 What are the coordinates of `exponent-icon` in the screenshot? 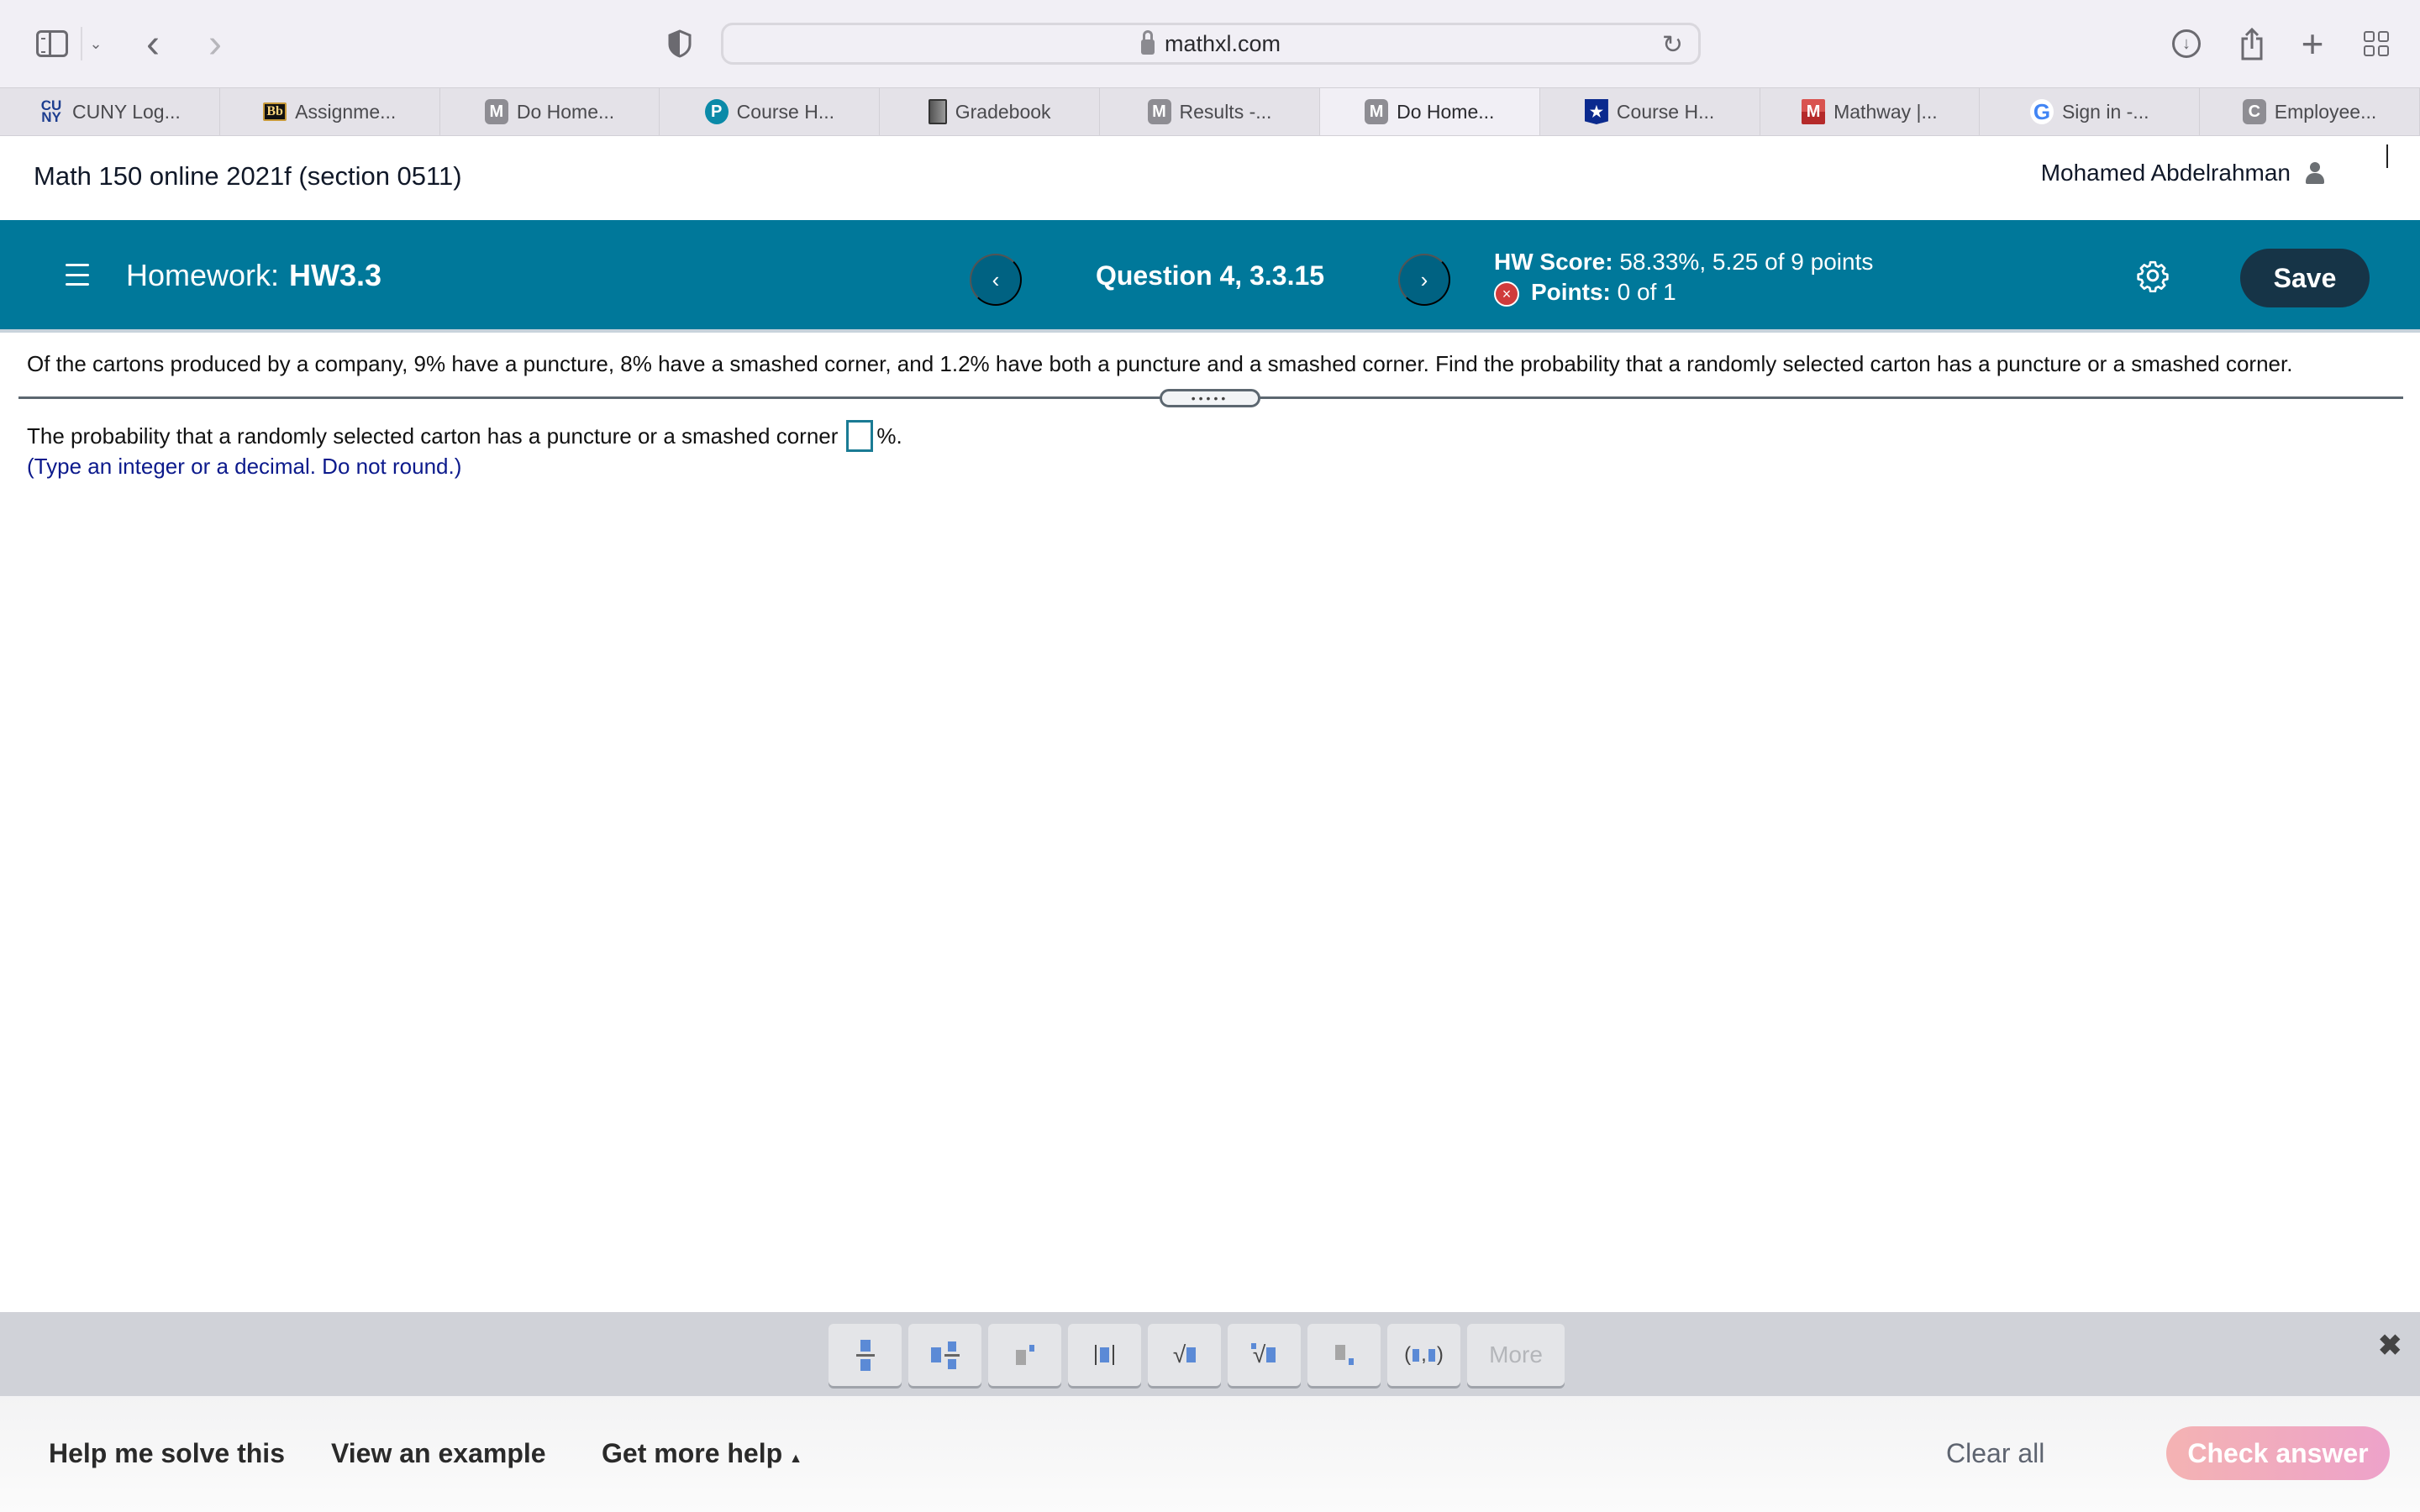 It's located at (1024, 1355).